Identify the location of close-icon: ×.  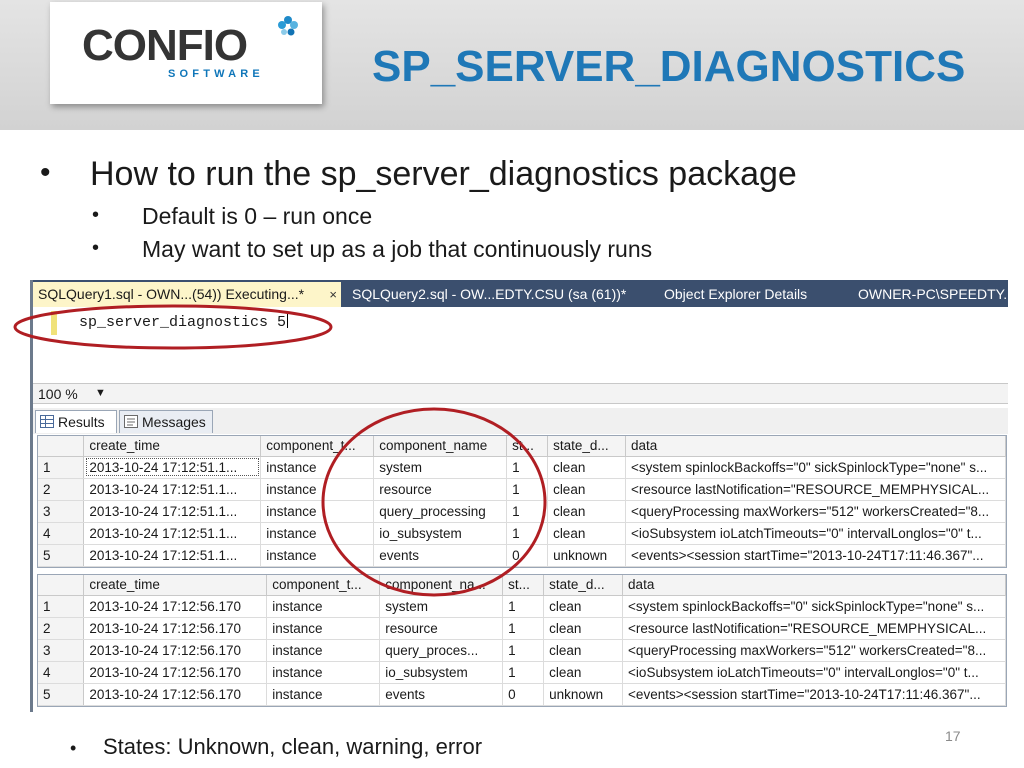
(333, 294).